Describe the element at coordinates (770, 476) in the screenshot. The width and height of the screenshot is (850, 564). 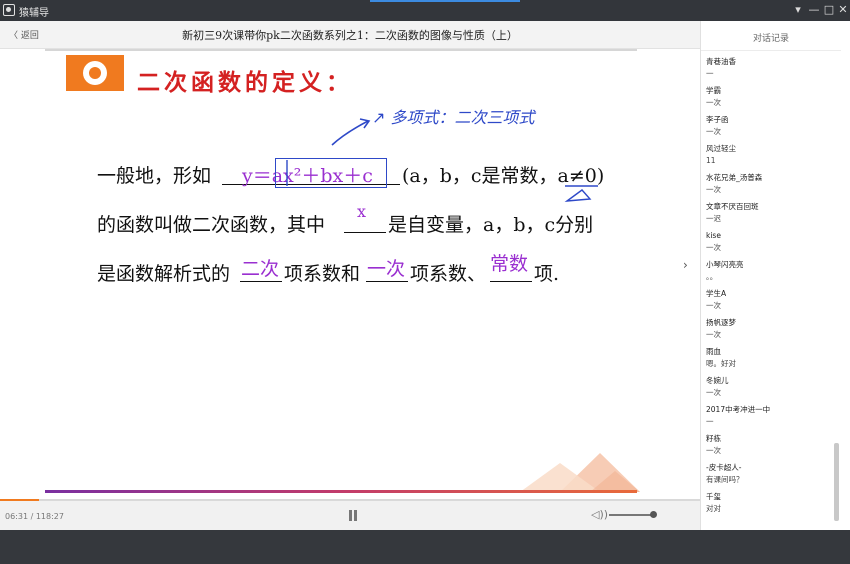
I see `chat-message: -皮卡超人- 有课间吗？` at that location.